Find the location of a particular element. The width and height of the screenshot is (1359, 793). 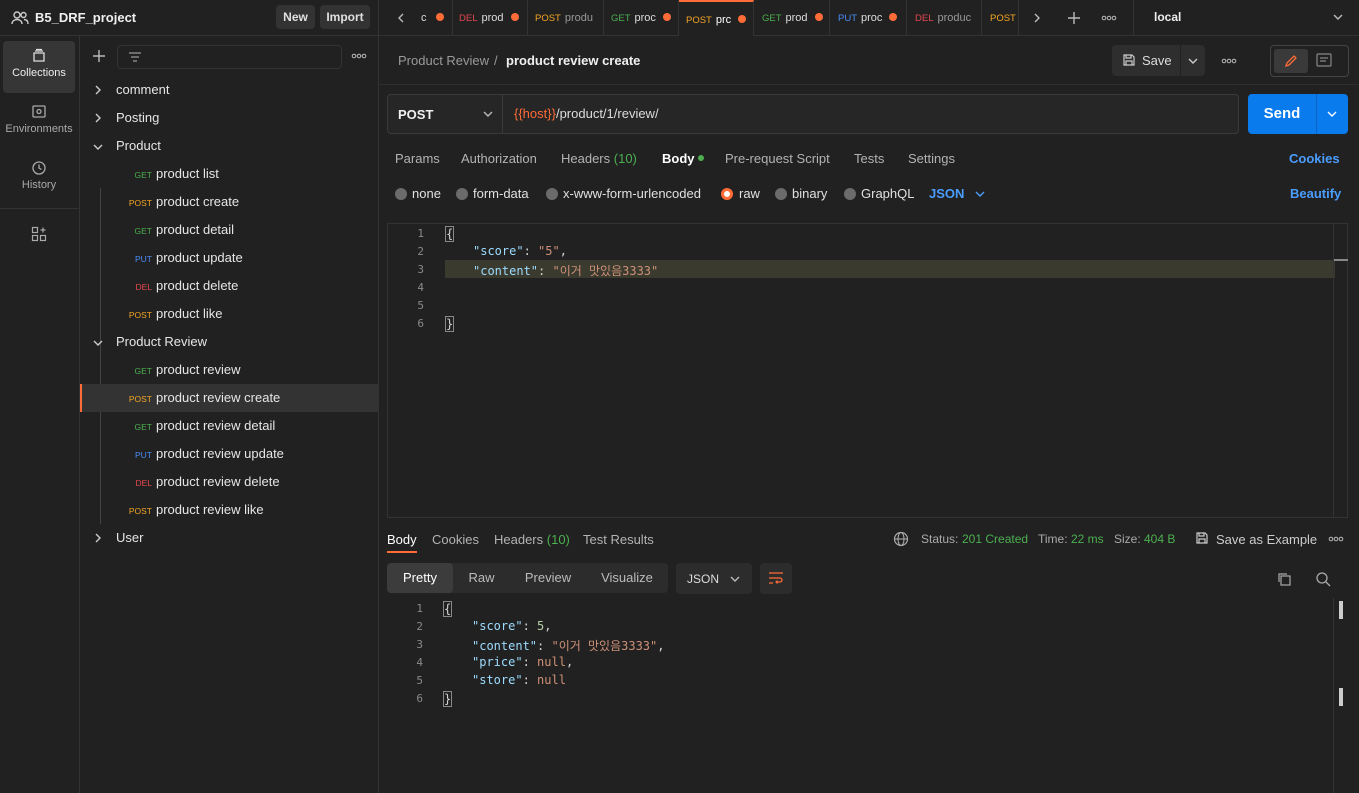

request-options-icon is located at coordinates (1229, 61).